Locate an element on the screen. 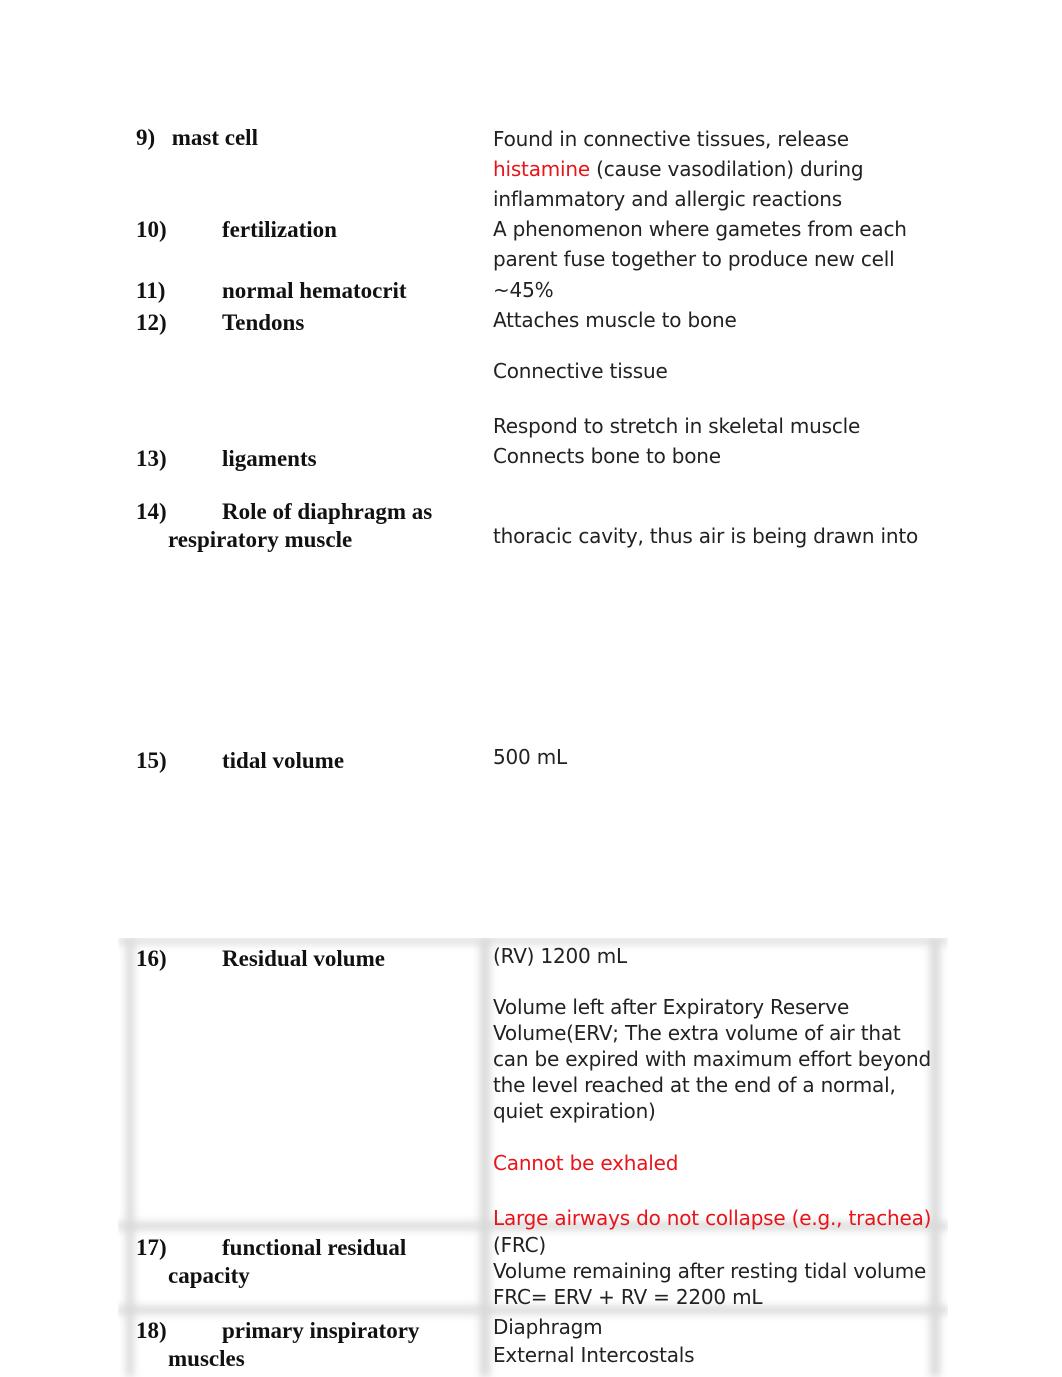  def-line: quiet expiration) is located at coordinates (574, 1111).